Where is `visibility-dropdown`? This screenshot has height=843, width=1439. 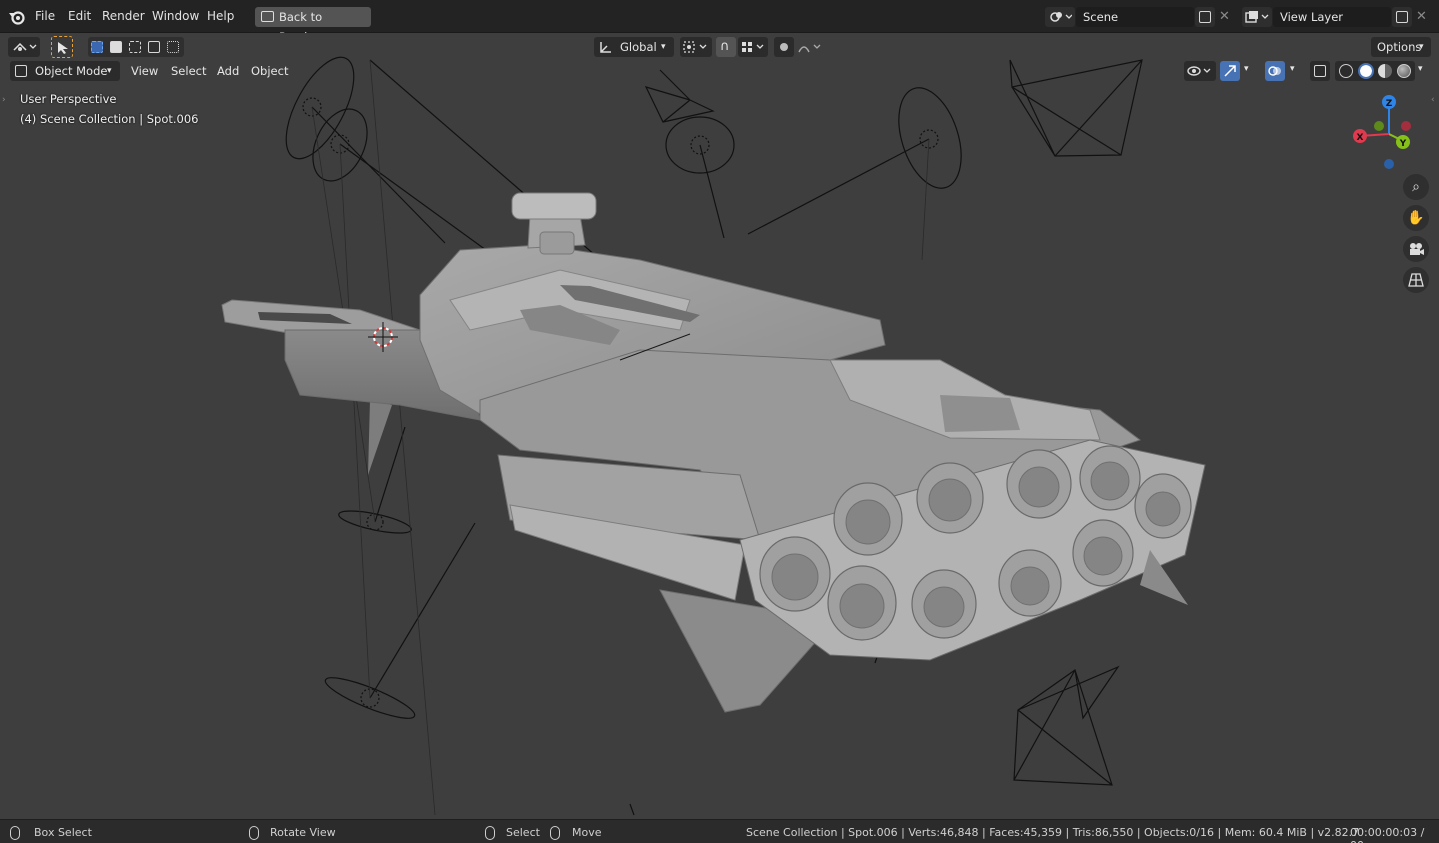
visibility-dropdown is located at coordinates (1200, 71).